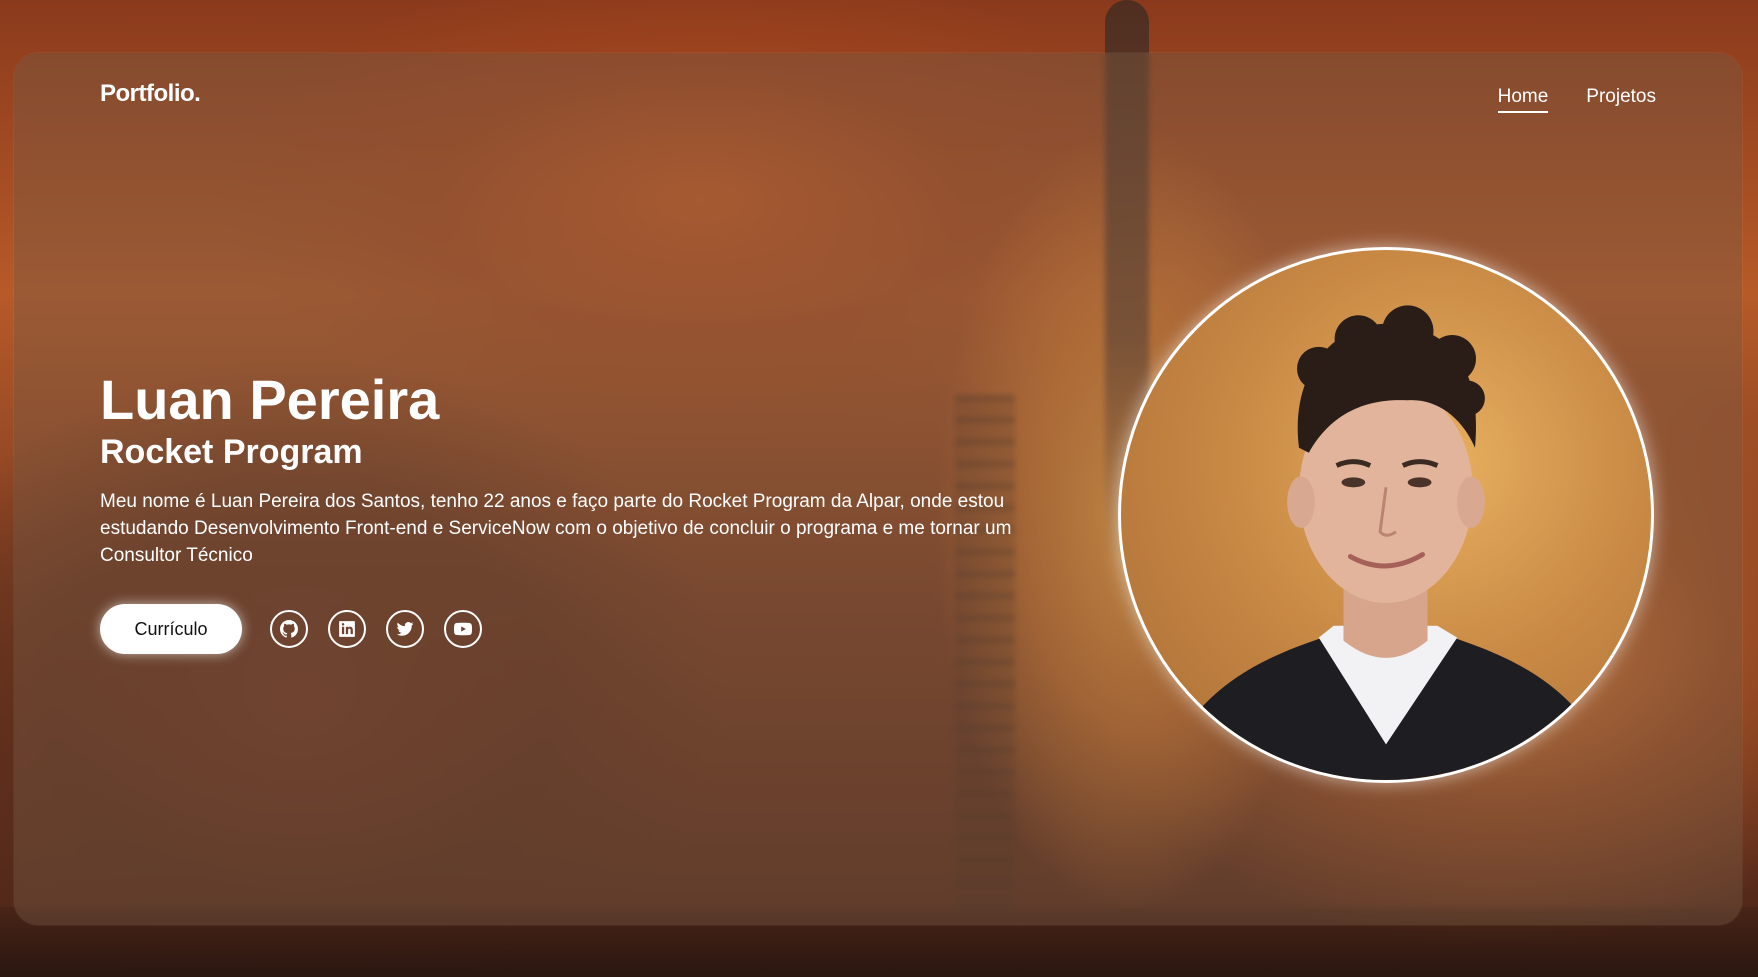 This screenshot has height=977, width=1758. I want to click on nav-home: Home, so click(1523, 99).